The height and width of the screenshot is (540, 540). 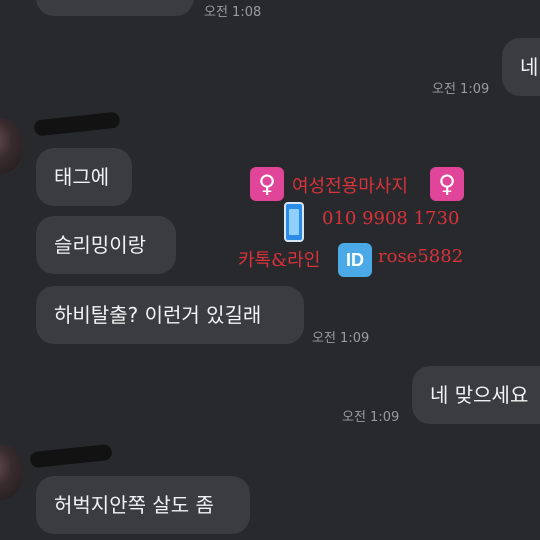 What do you see at coordinates (479, 395) in the screenshot?
I see `message-text: 네 맞으세요` at bounding box center [479, 395].